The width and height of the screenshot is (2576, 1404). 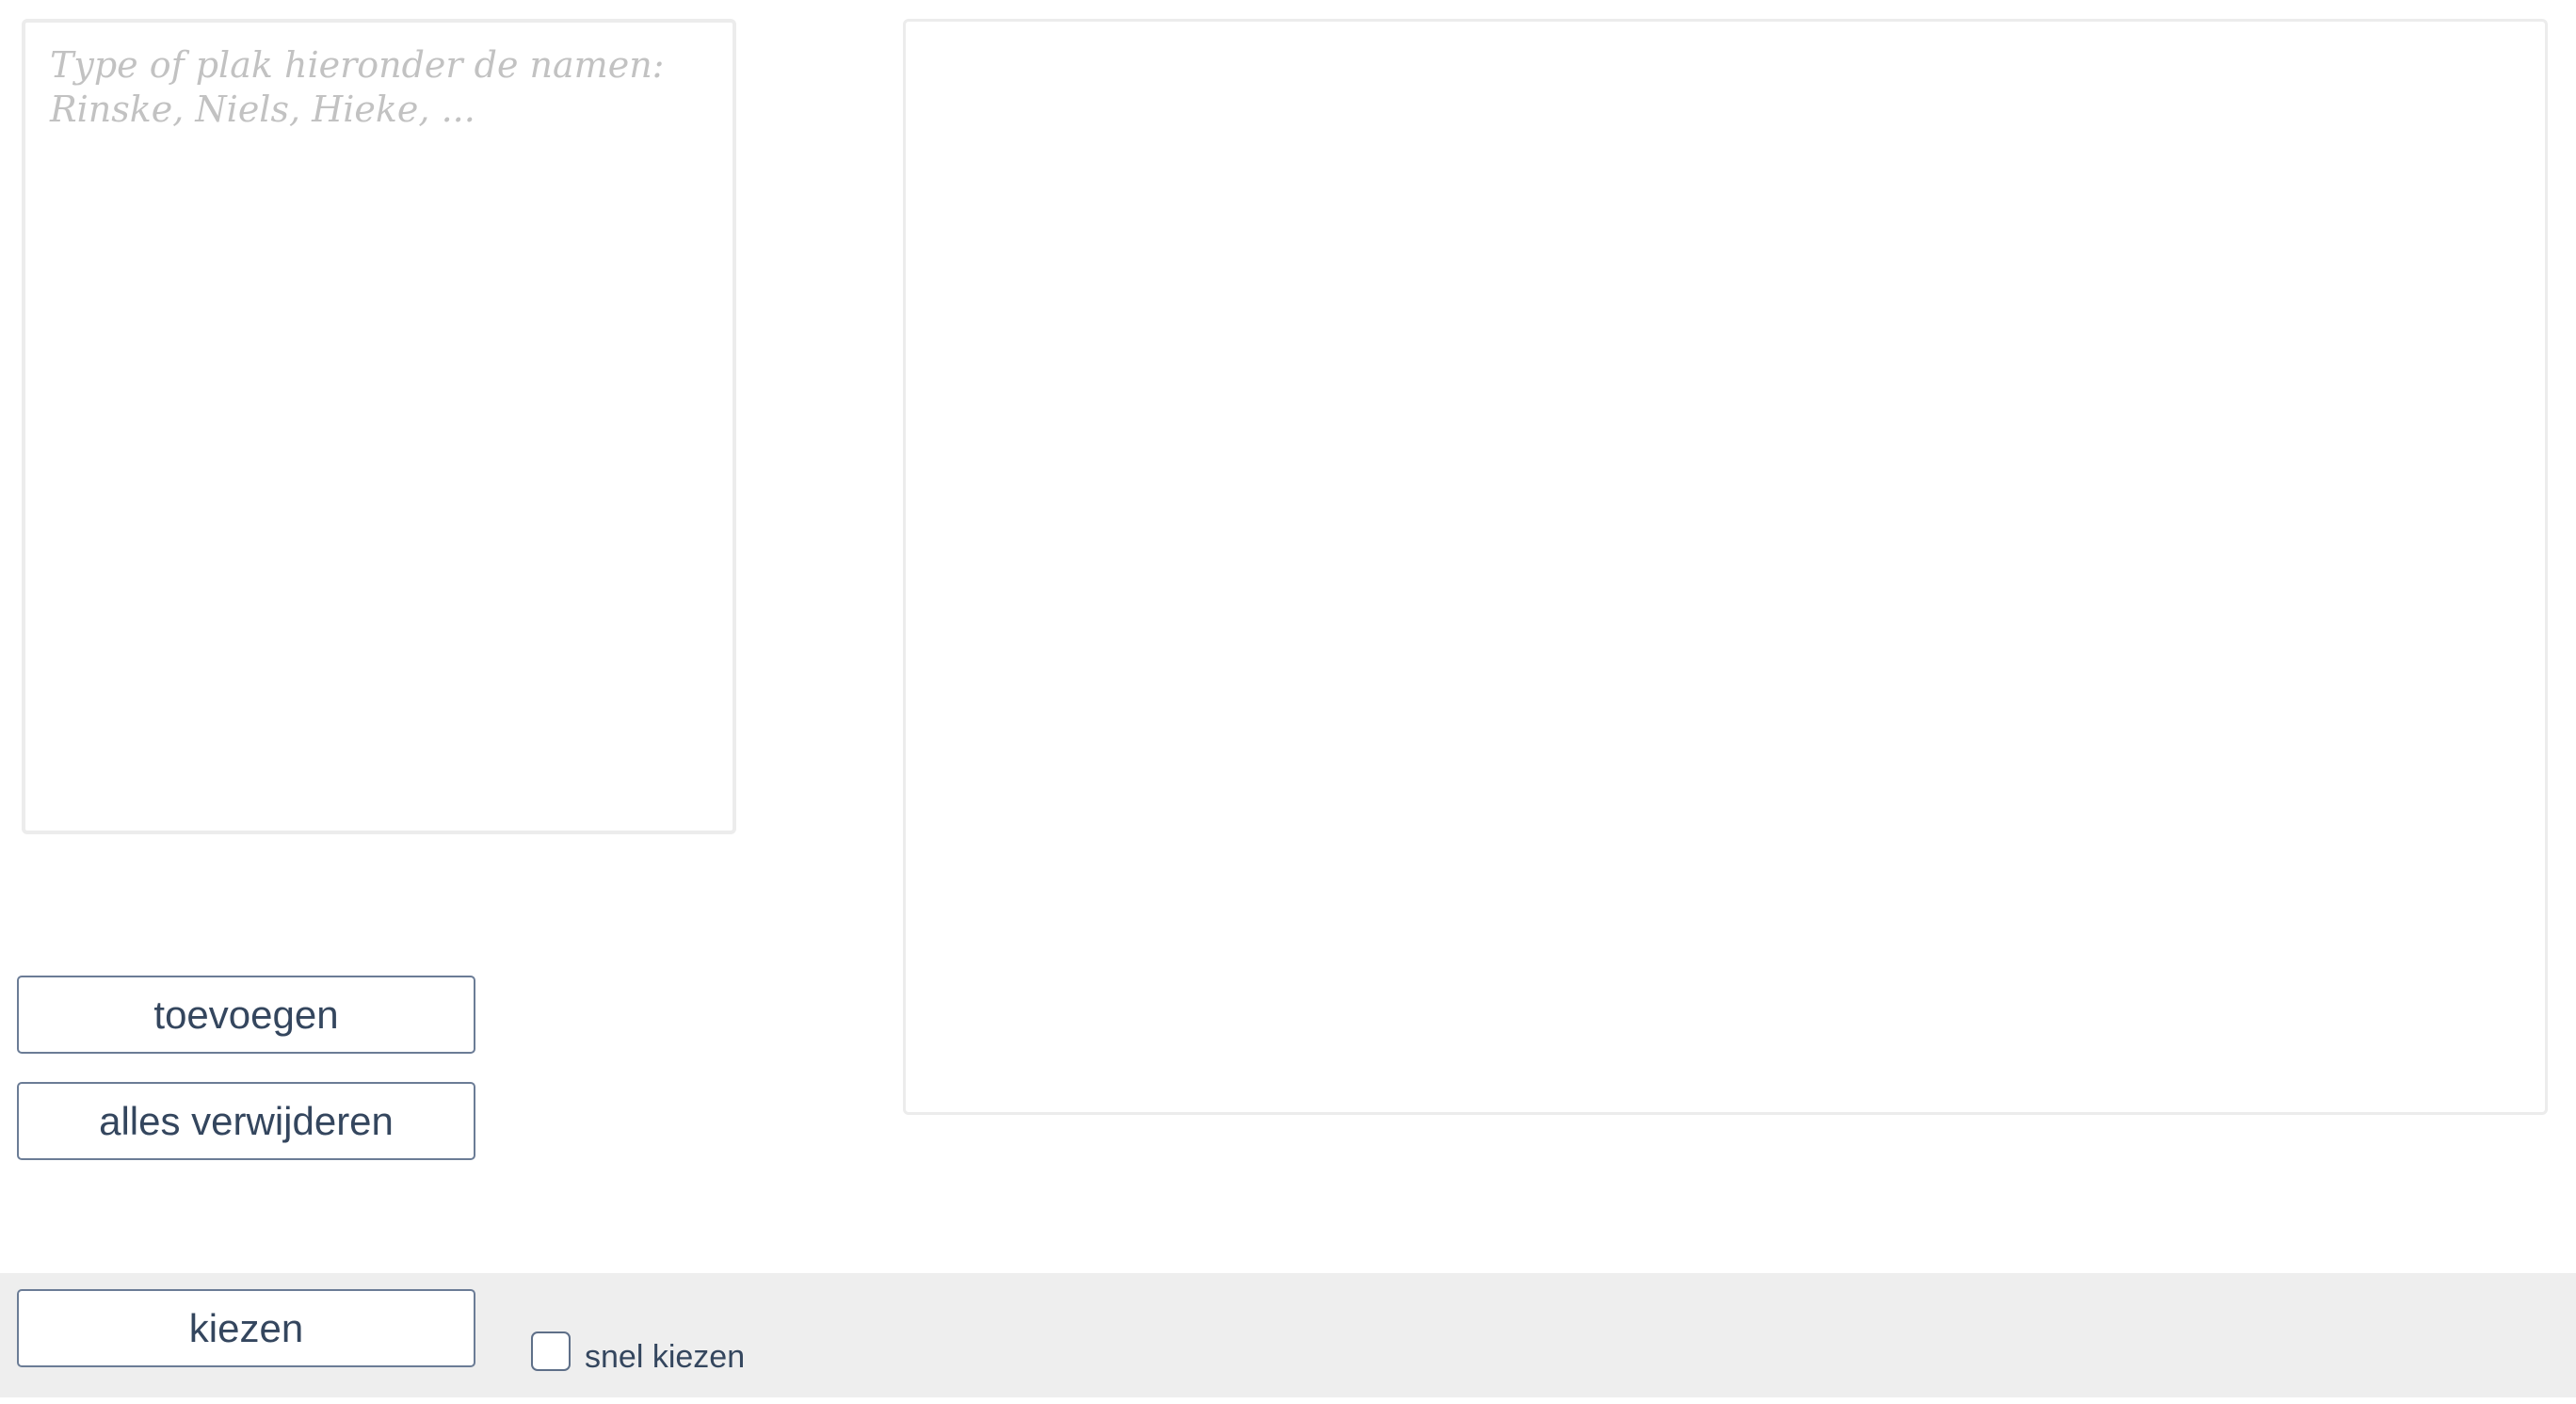 I want to click on clear-all-button: alles verwijderen, so click(x=246, y=1121).